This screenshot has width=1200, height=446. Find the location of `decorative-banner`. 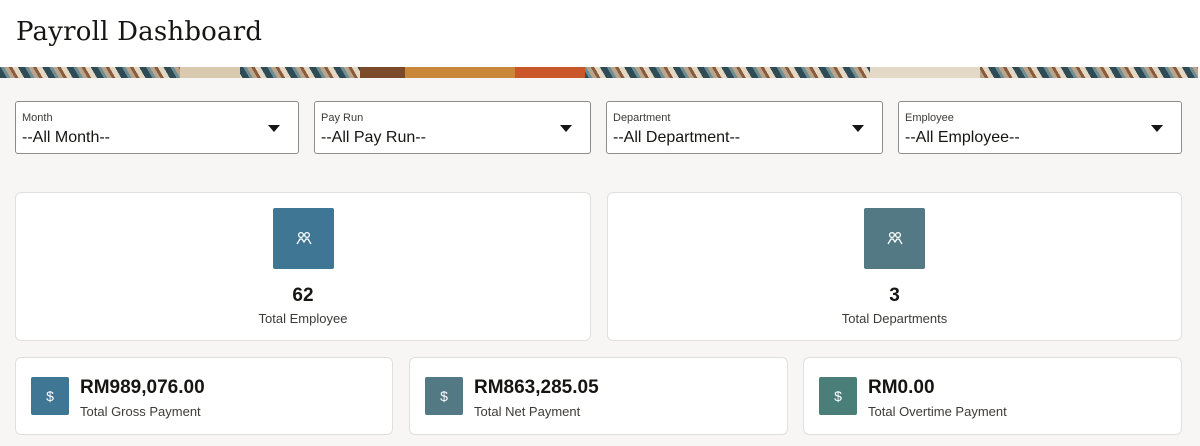

decorative-banner is located at coordinates (599, 72).